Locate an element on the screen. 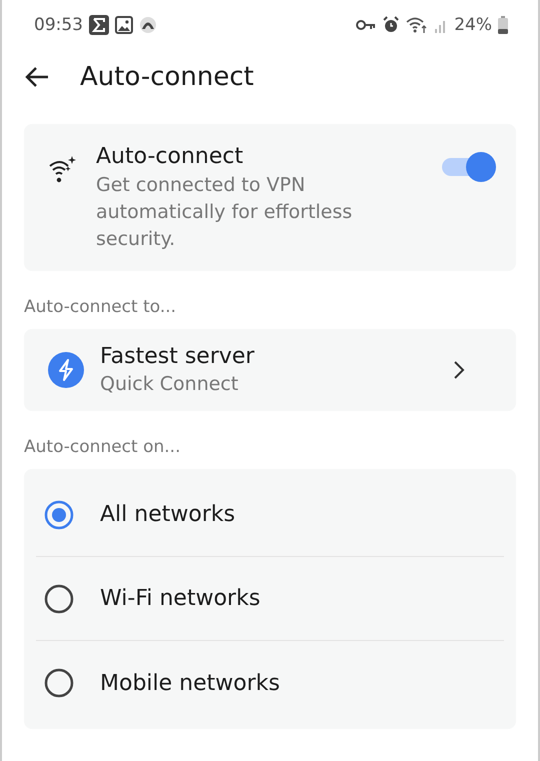 The image size is (540, 761). page-title: Auto-connect is located at coordinates (167, 77).